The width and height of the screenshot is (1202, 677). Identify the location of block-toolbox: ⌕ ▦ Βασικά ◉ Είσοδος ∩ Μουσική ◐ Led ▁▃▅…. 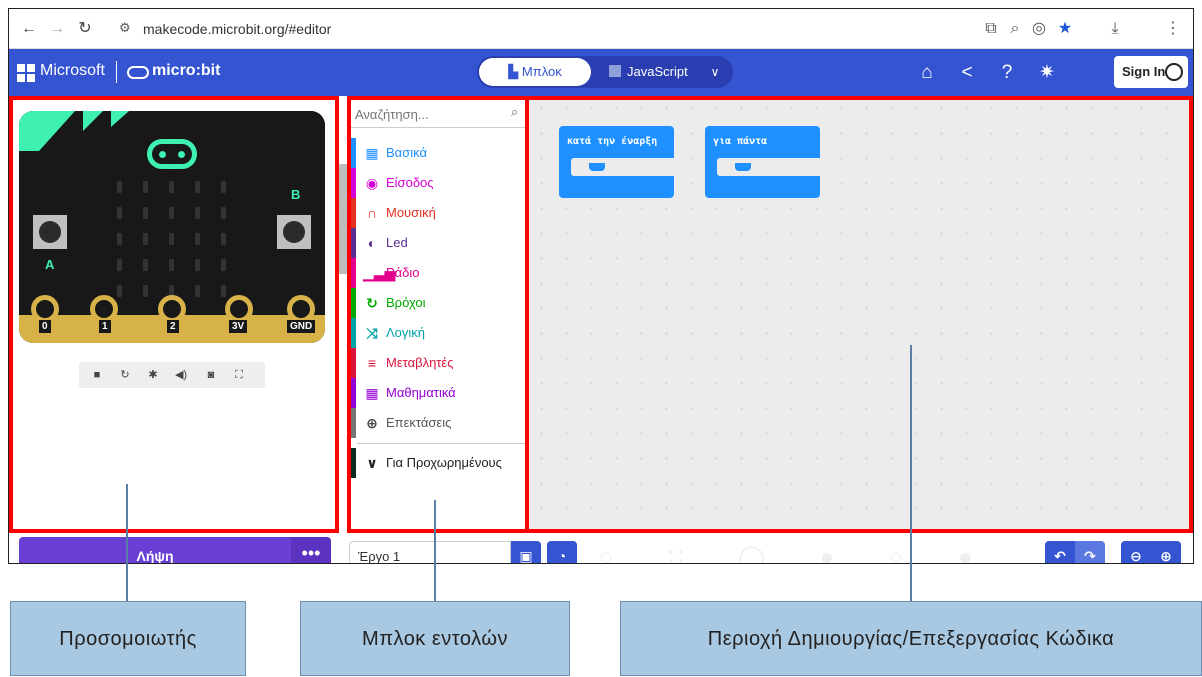
(438, 314).